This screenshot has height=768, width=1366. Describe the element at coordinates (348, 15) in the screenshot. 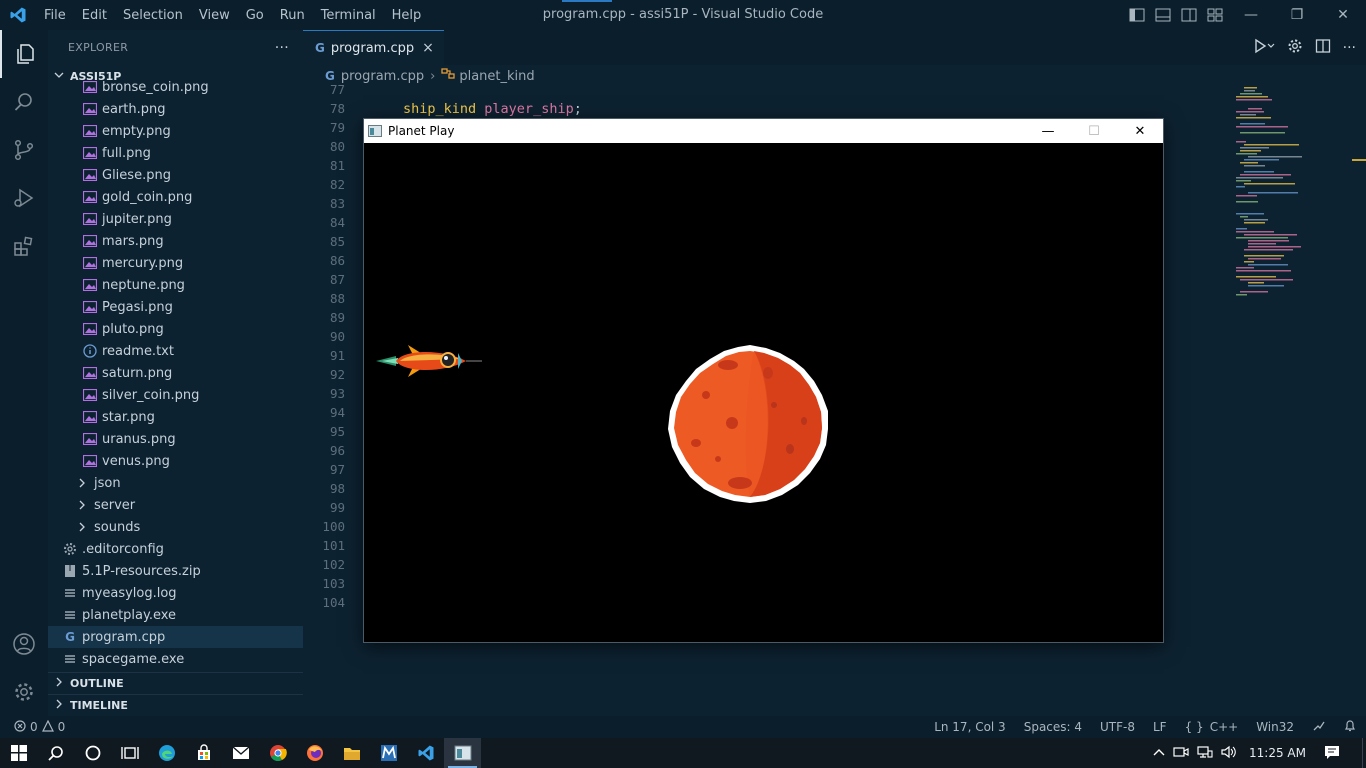

I see `menu-terminal: Terminal` at that location.